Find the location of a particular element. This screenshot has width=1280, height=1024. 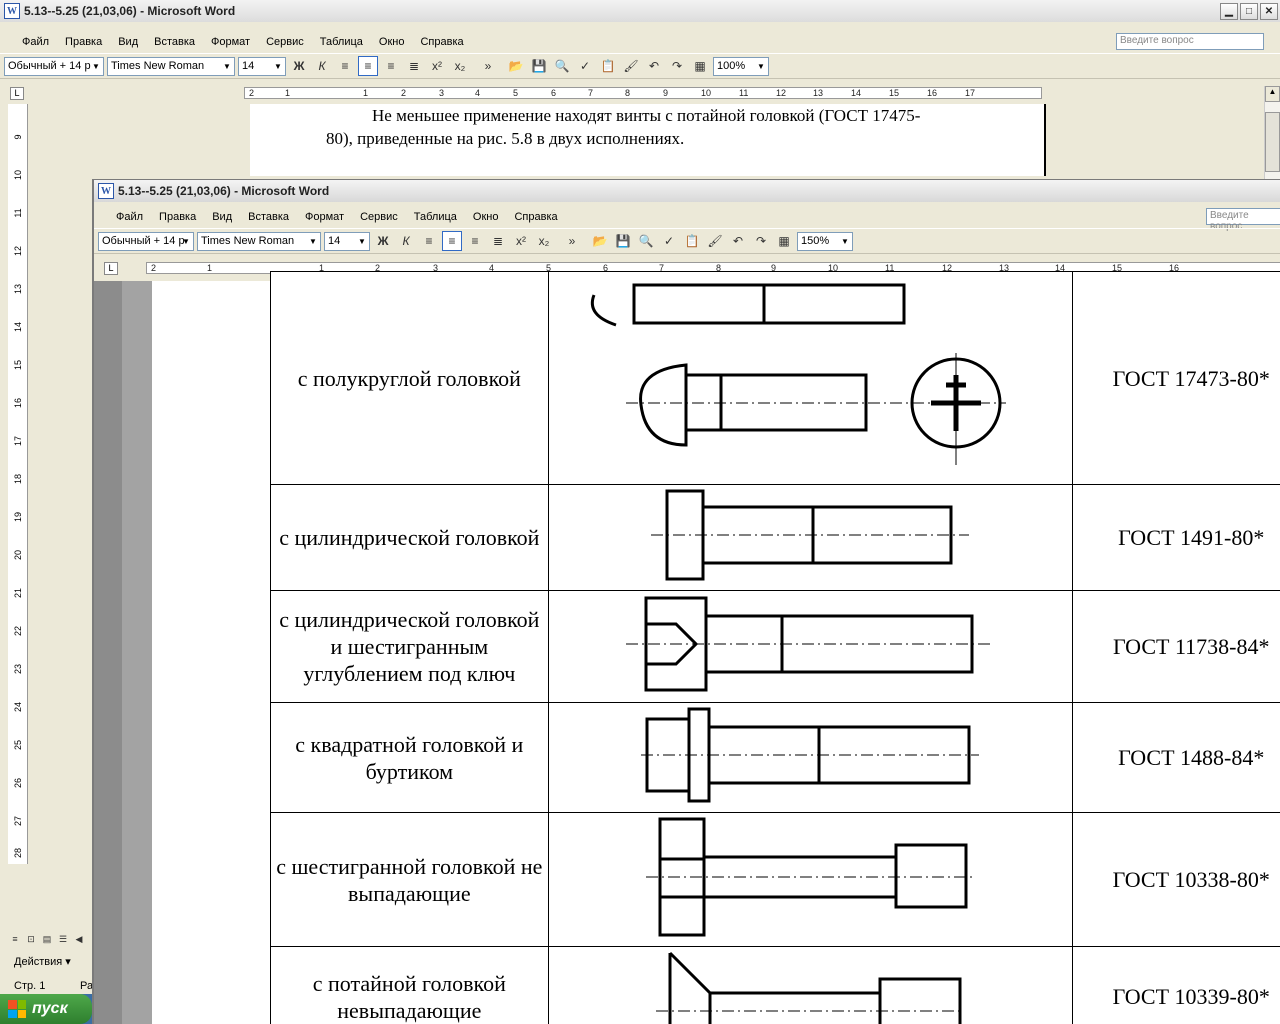

word-app-icon: W is located at coordinates (106, 191).